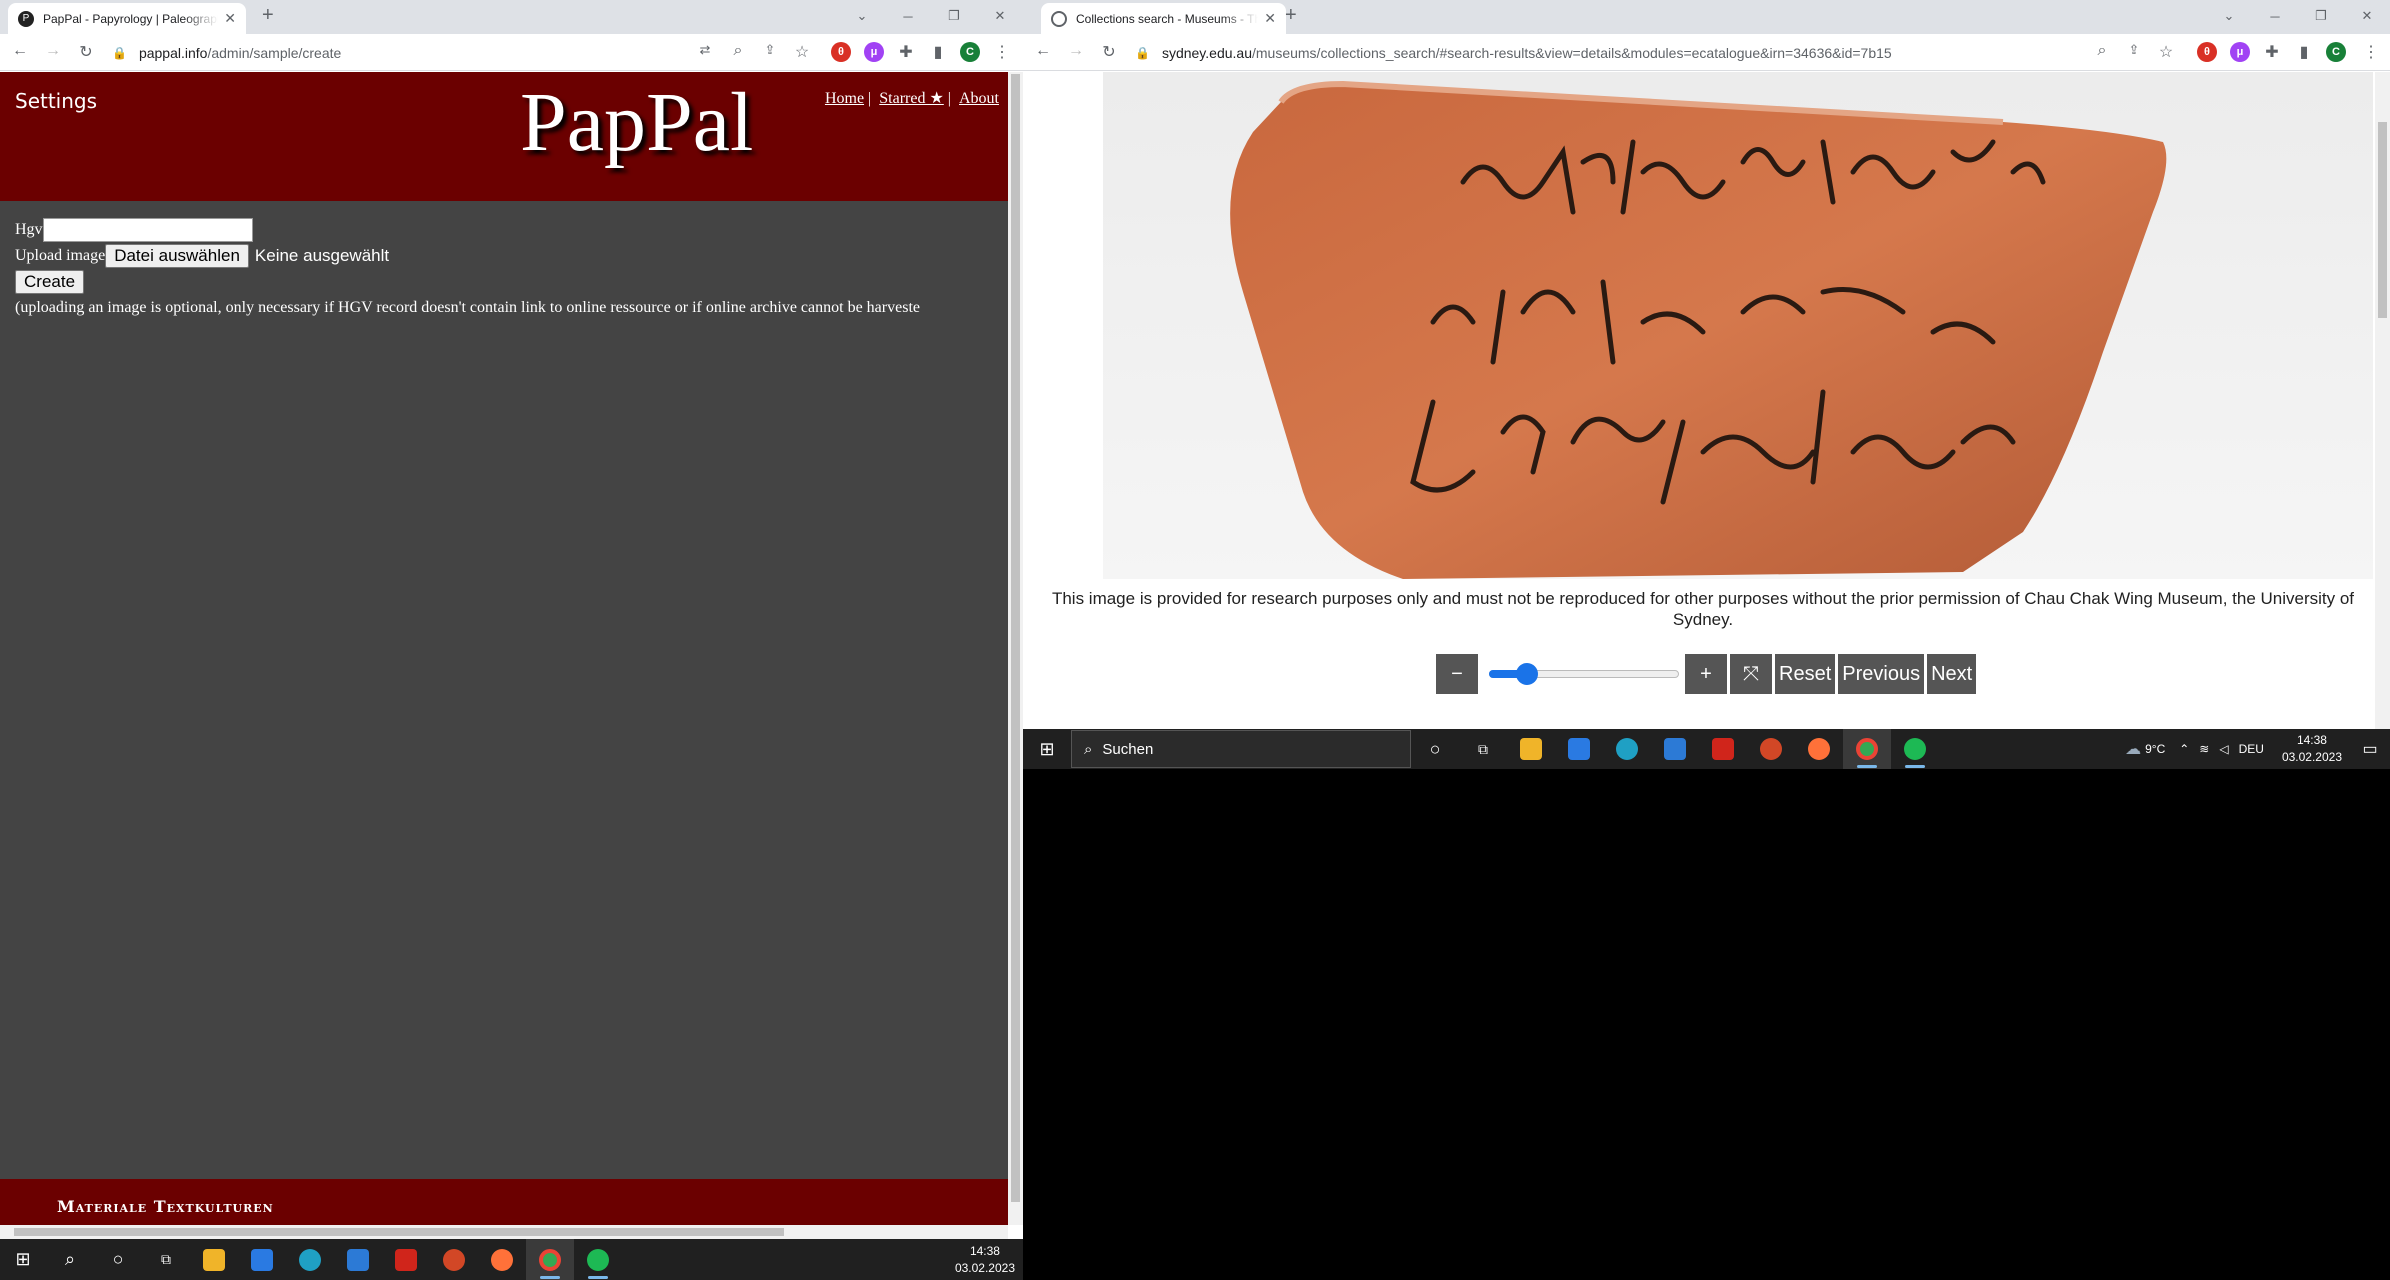 The image size is (2390, 1280). What do you see at coordinates (2311, 757) in the screenshot?
I see `clock-date: 03.02.2023` at bounding box center [2311, 757].